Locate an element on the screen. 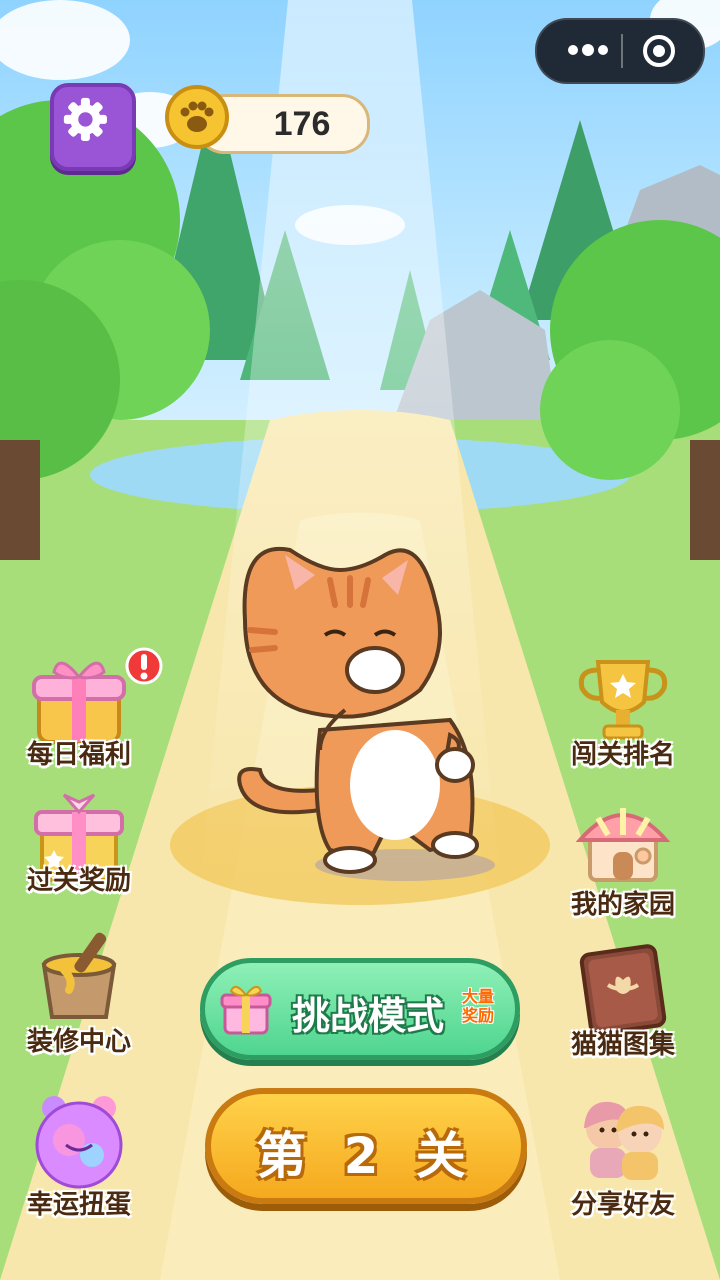 This screenshot has width=720, height=1280. friends-icon is located at coordinates (624, 1140).